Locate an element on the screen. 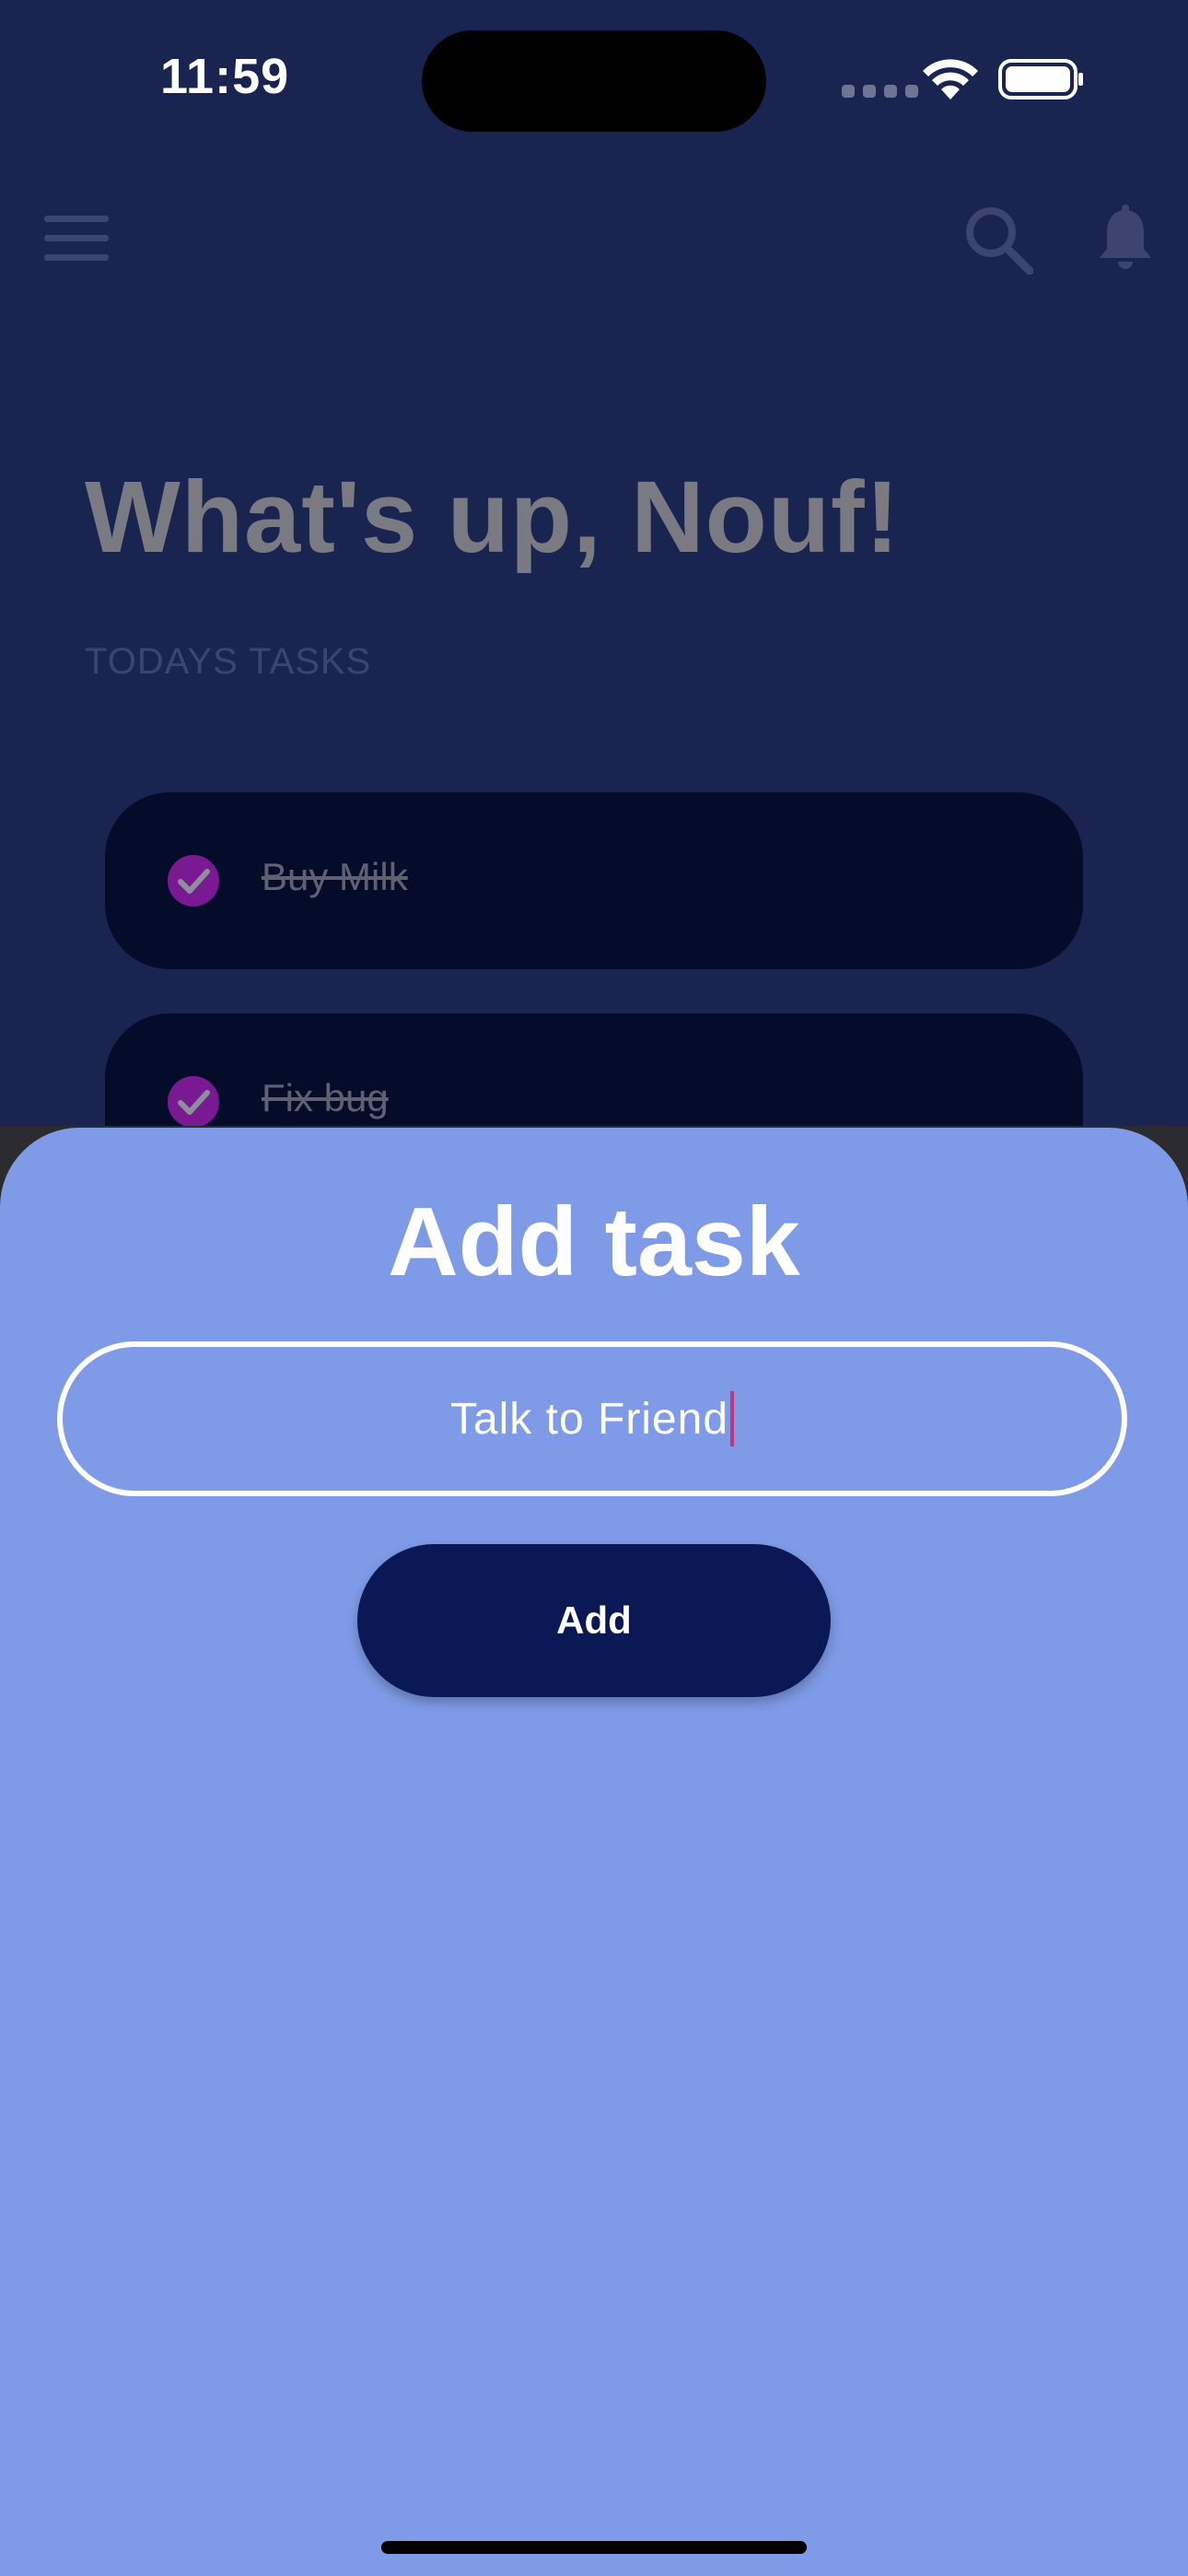 This screenshot has width=1188, height=2576. task-name-input: Talk to Friend is located at coordinates (592, 1418).